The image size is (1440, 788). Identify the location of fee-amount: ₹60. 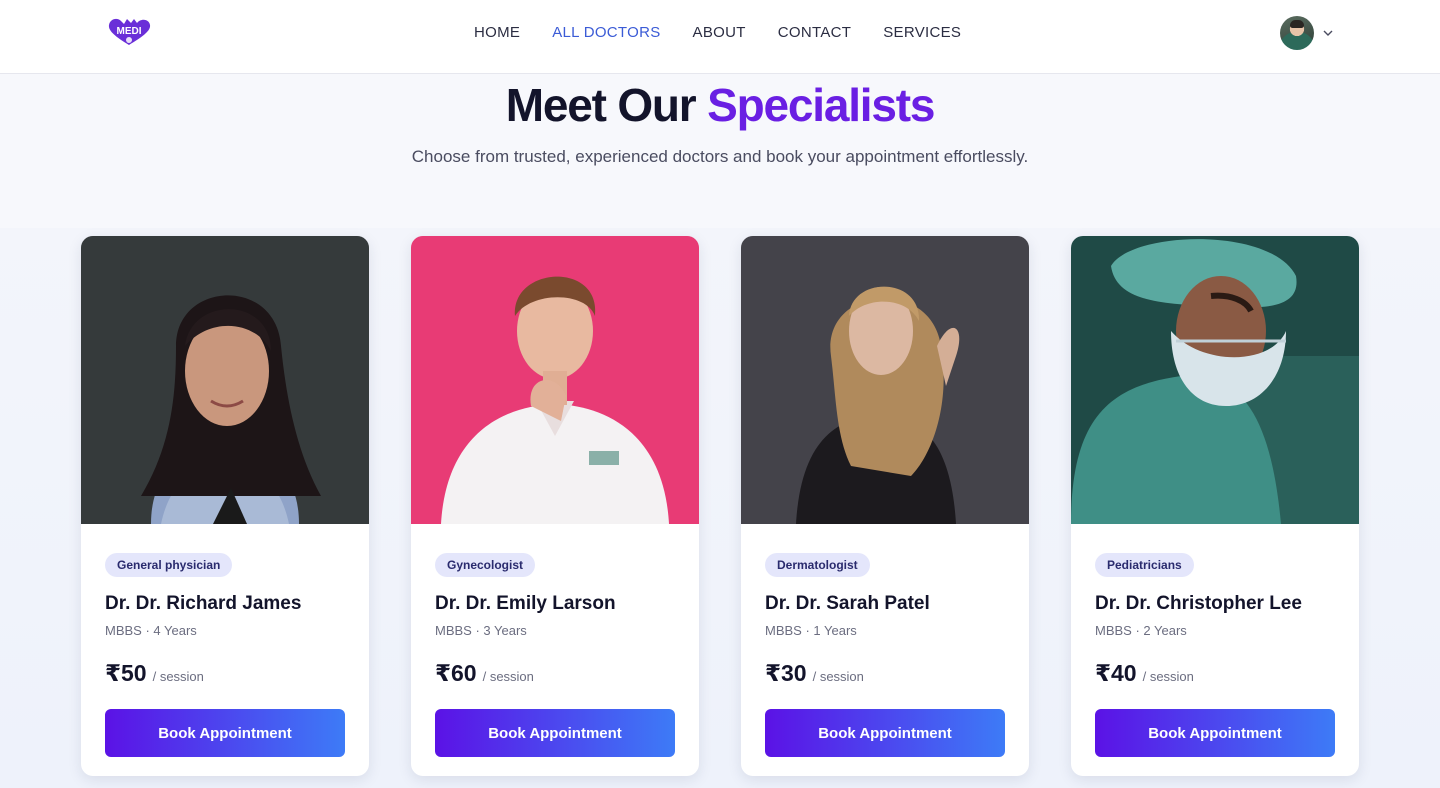
(456, 673).